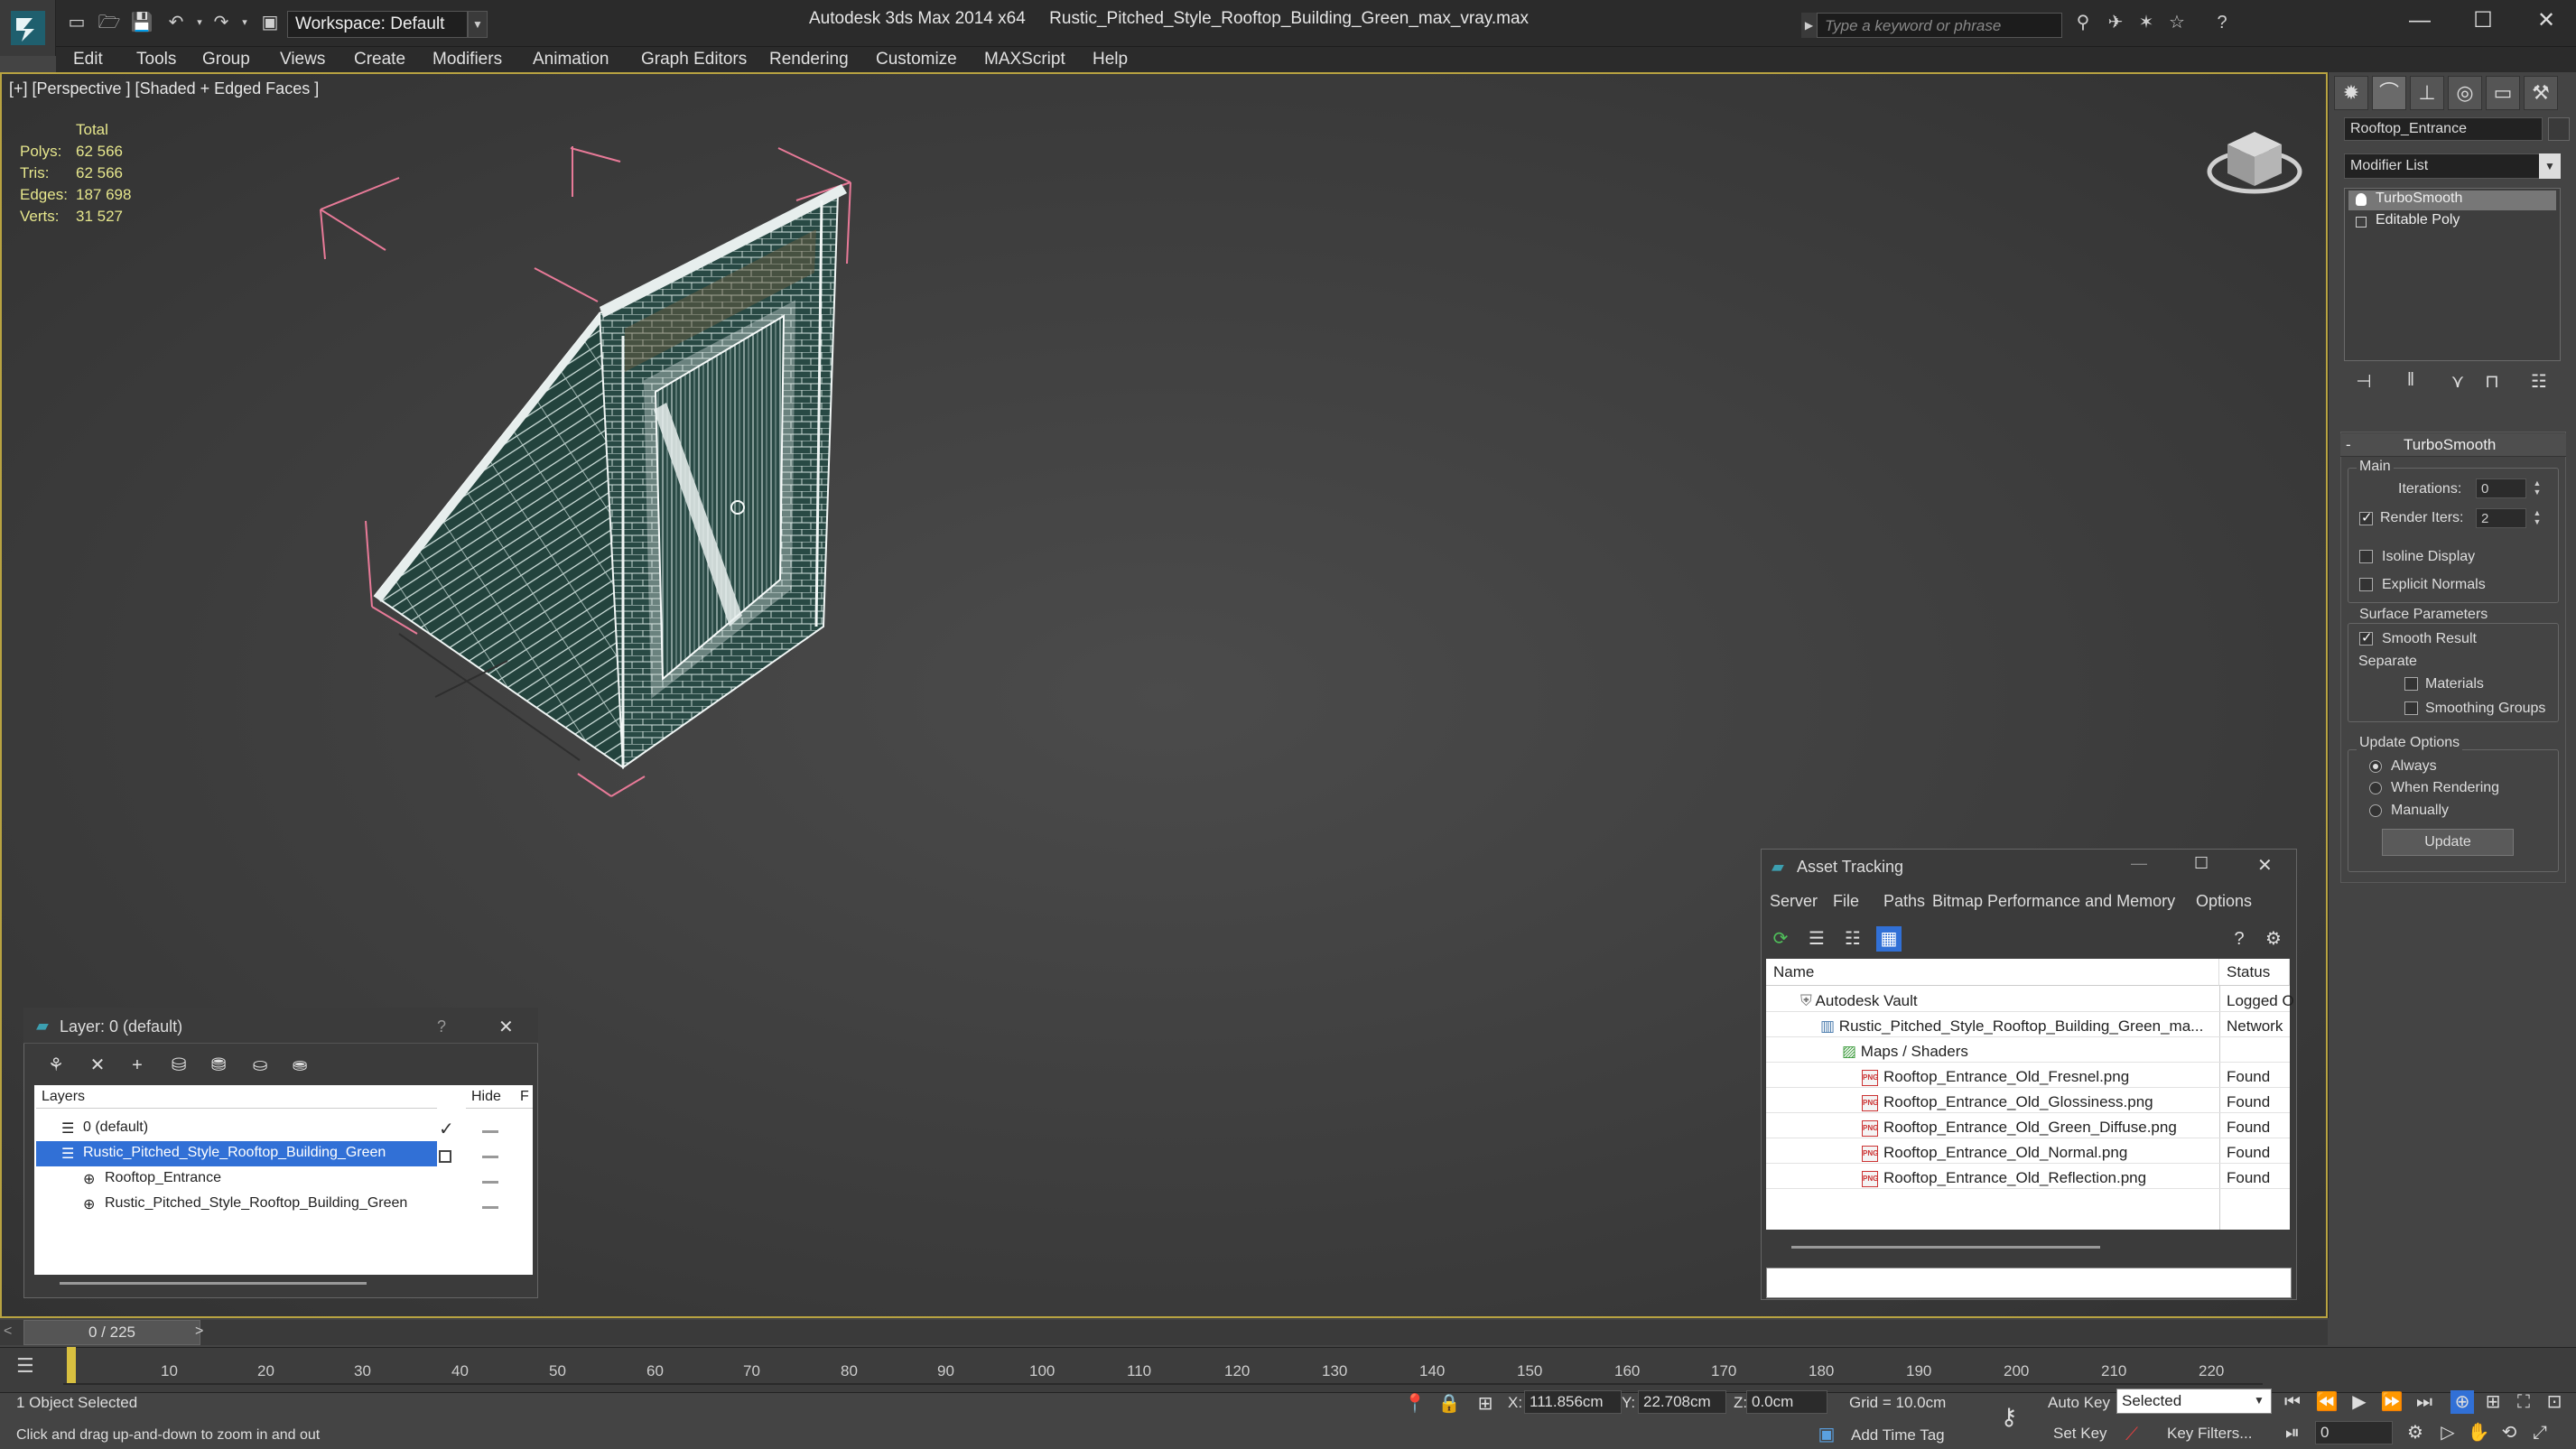 The height and width of the screenshot is (1449, 2576). I want to click on help-icon: ?, so click(2222, 23).